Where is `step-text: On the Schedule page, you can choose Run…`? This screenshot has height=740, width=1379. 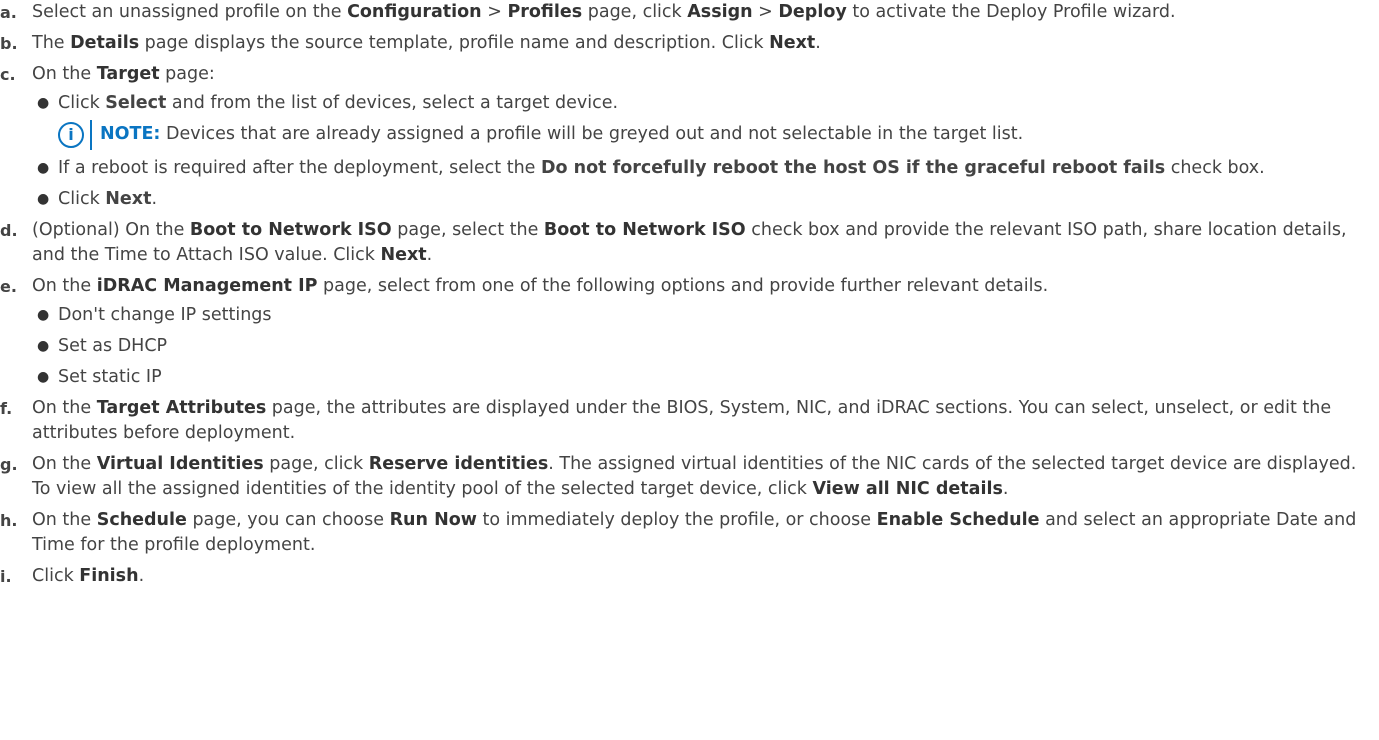 step-text: On the Schedule page, you can choose Run… is located at coordinates (694, 532).